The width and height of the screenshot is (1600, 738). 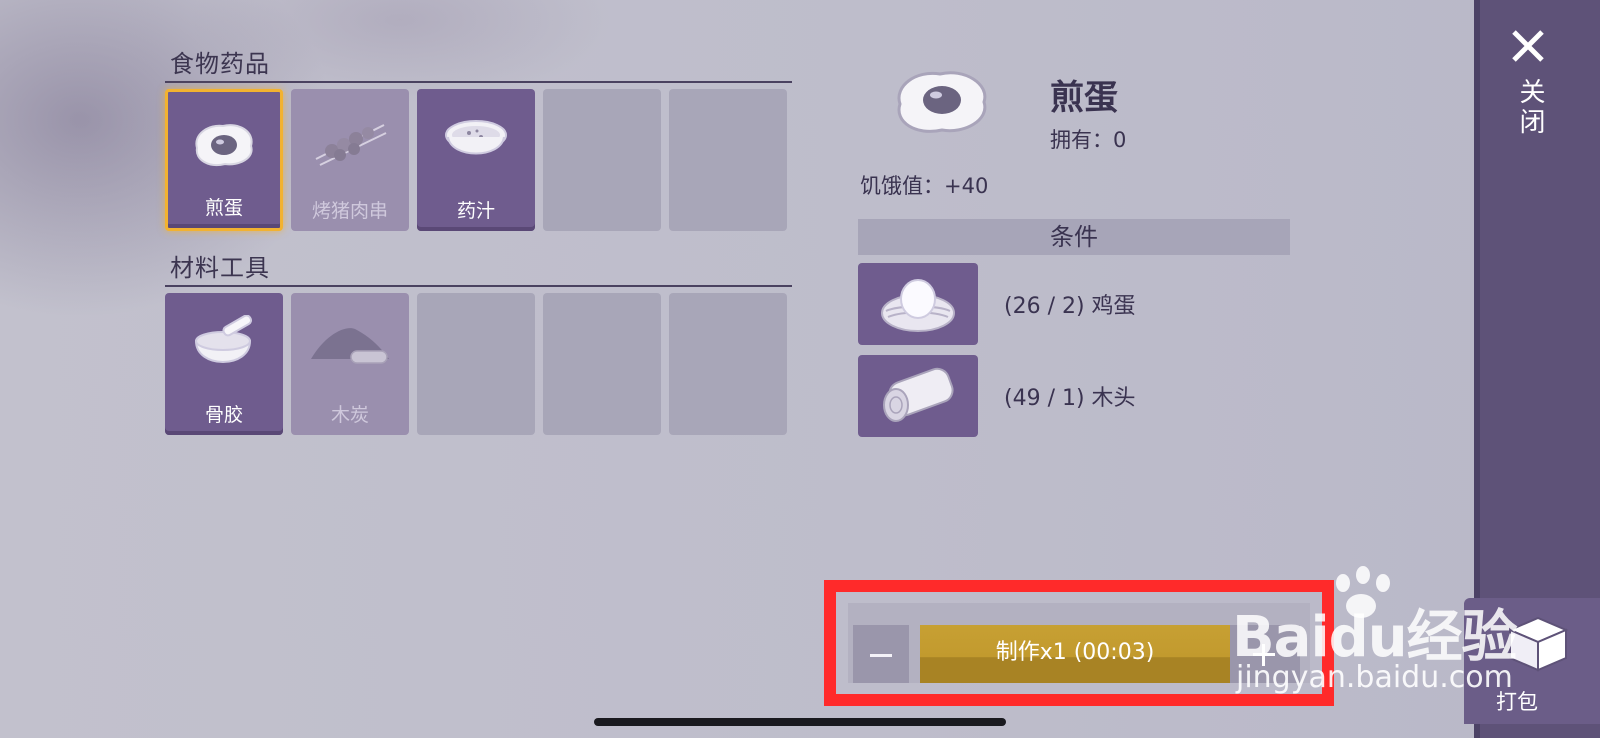 What do you see at coordinates (1070, 306) in the screenshot?
I see `requirement-egg-text: (26 / 2) 鸡蛋` at bounding box center [1070, 306].